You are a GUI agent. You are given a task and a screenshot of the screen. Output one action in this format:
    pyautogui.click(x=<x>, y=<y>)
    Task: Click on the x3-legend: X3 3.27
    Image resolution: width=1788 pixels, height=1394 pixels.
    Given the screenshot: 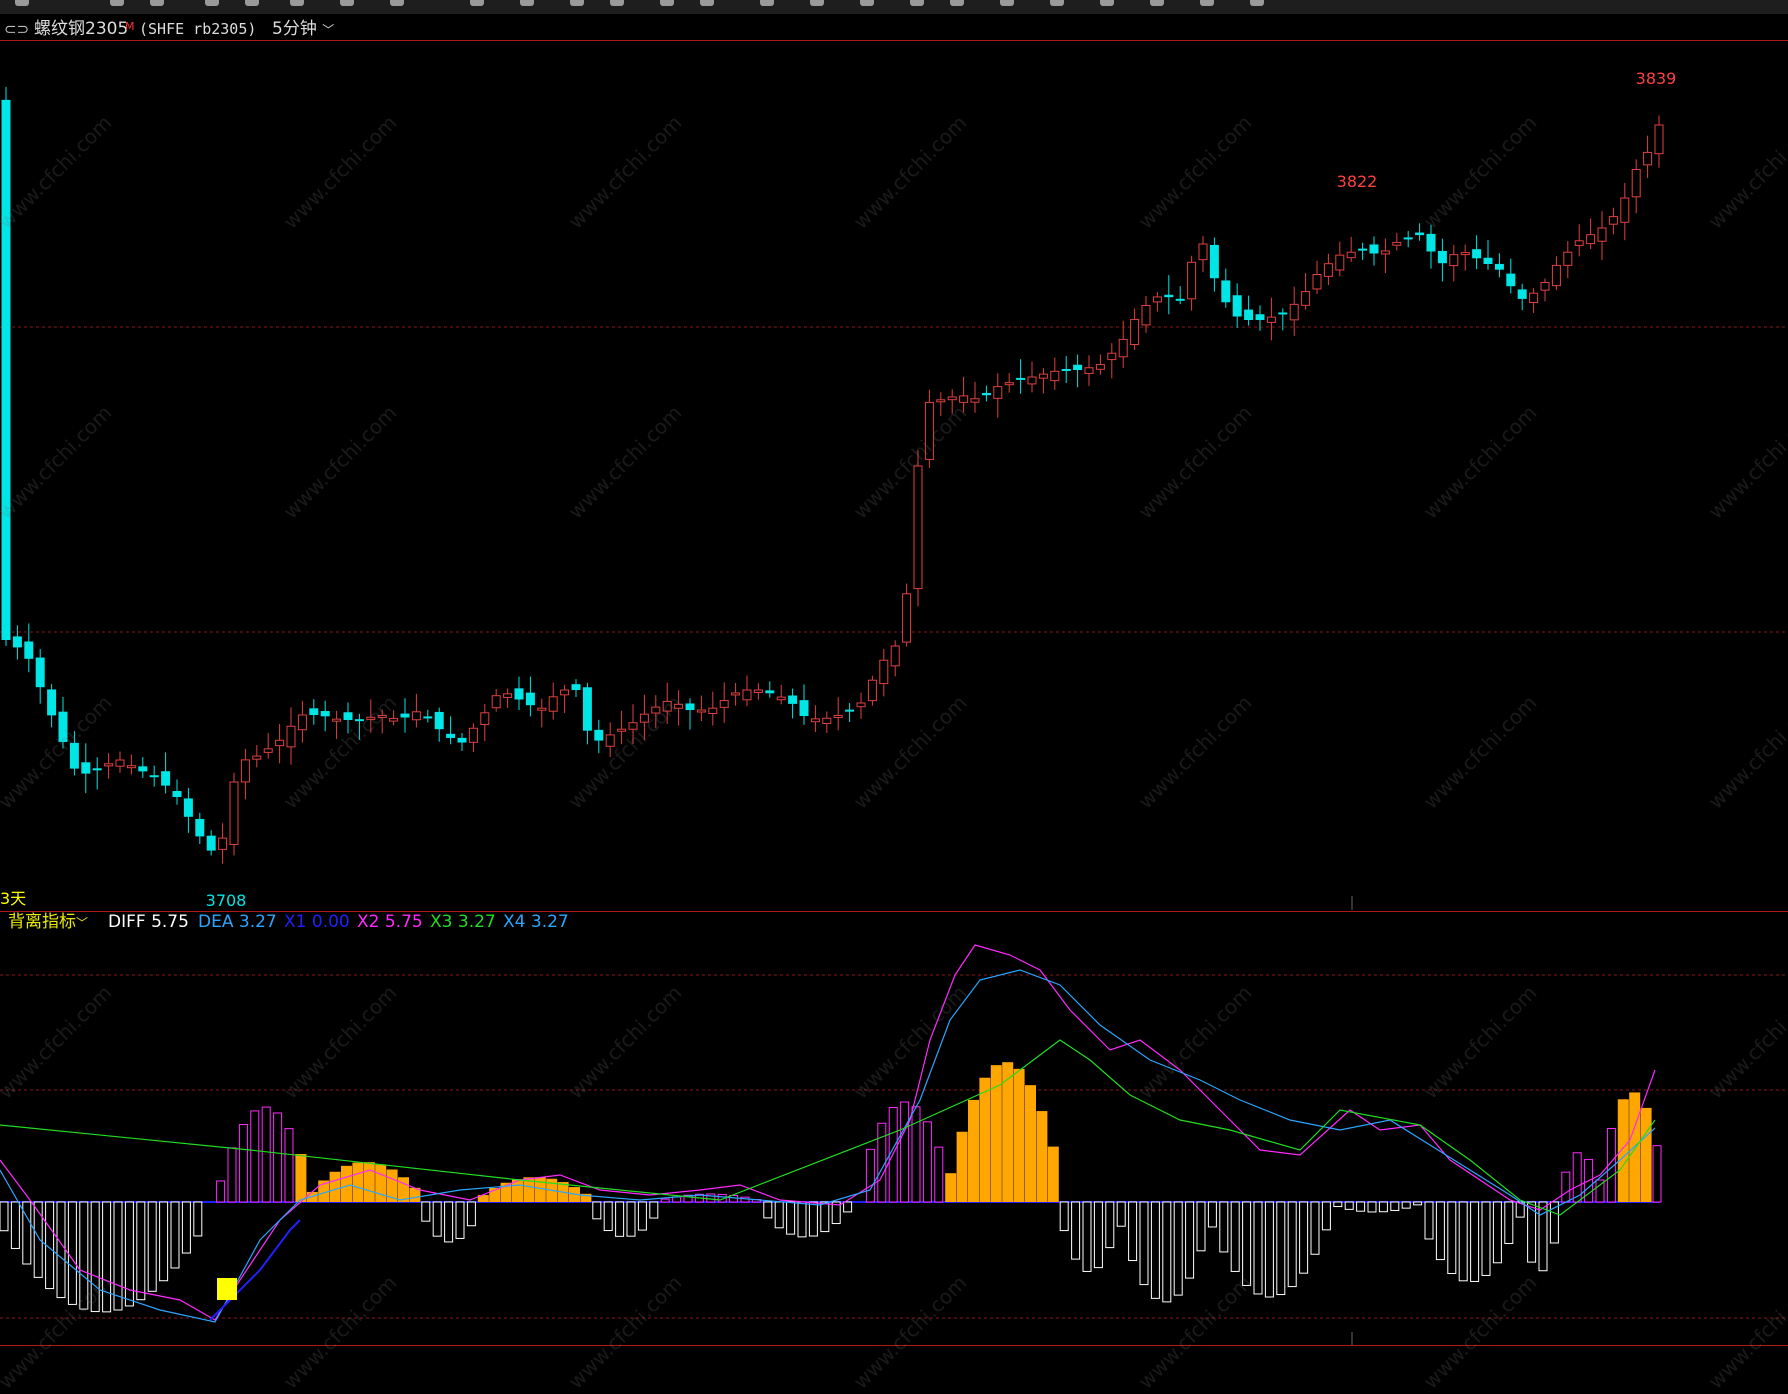 What is the action you would take?
    pyautogui.click(x=463, y=922)
    